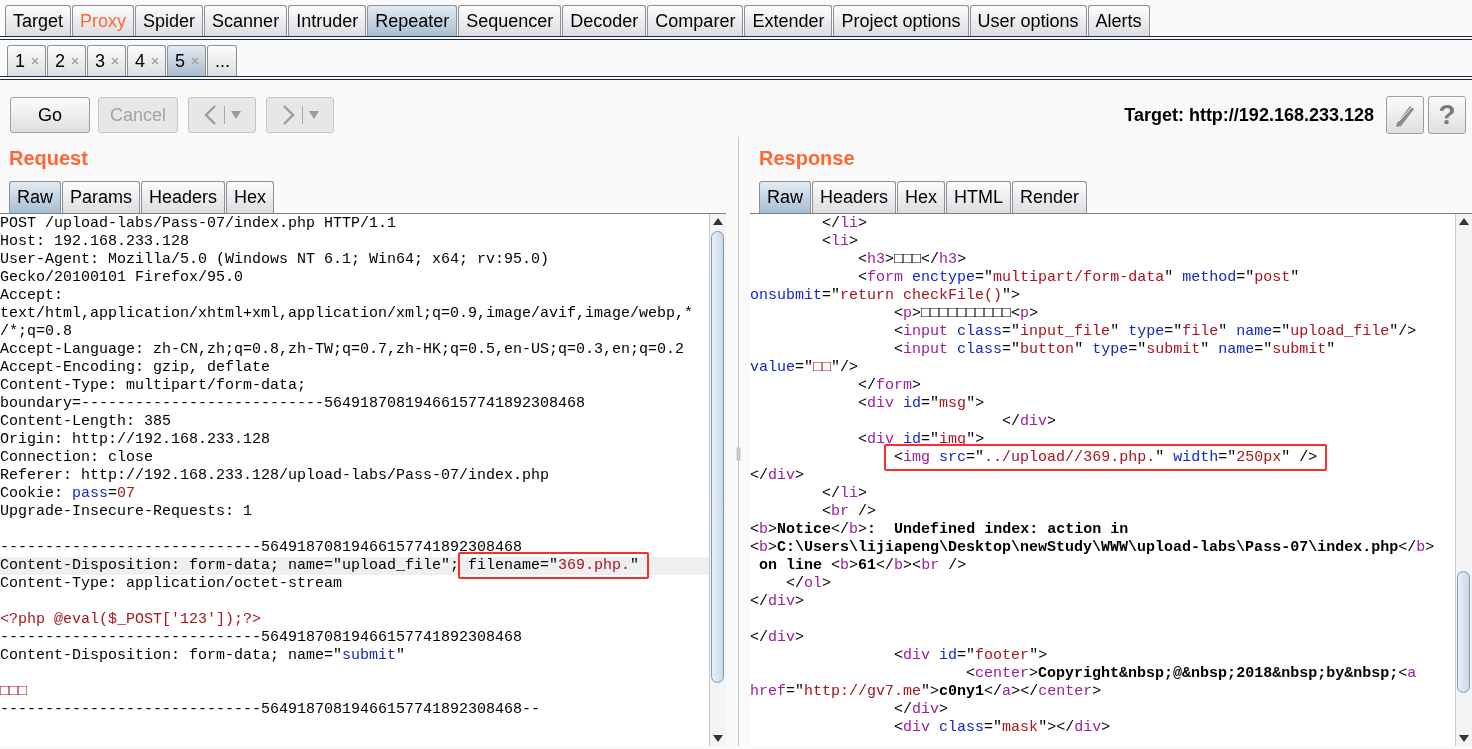 This screenshot has height=749, width=1472. What do you see at coordinates (36, 331) in the screenshot?
I see `code-text: /*;q=0.8` at bounding box center [36, 331].